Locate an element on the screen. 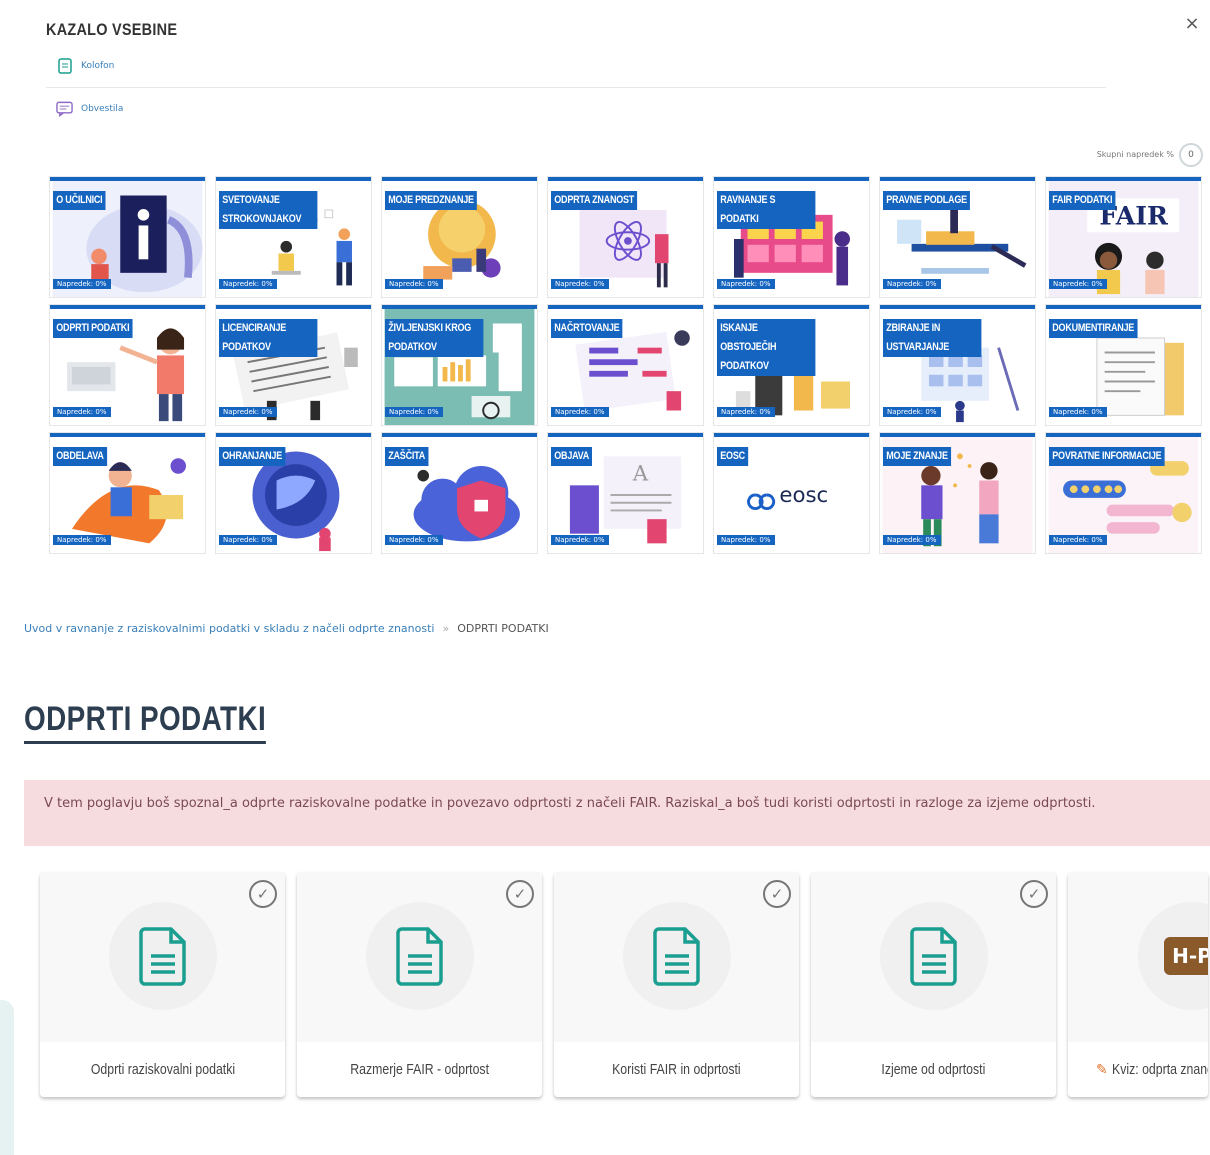 The width and height of the screenshot is (1210, 1155). tile-ravnanje-s-podatki: RAVNANJE S PODATKI Napredek: 0% is located at coordinates (791, 237).